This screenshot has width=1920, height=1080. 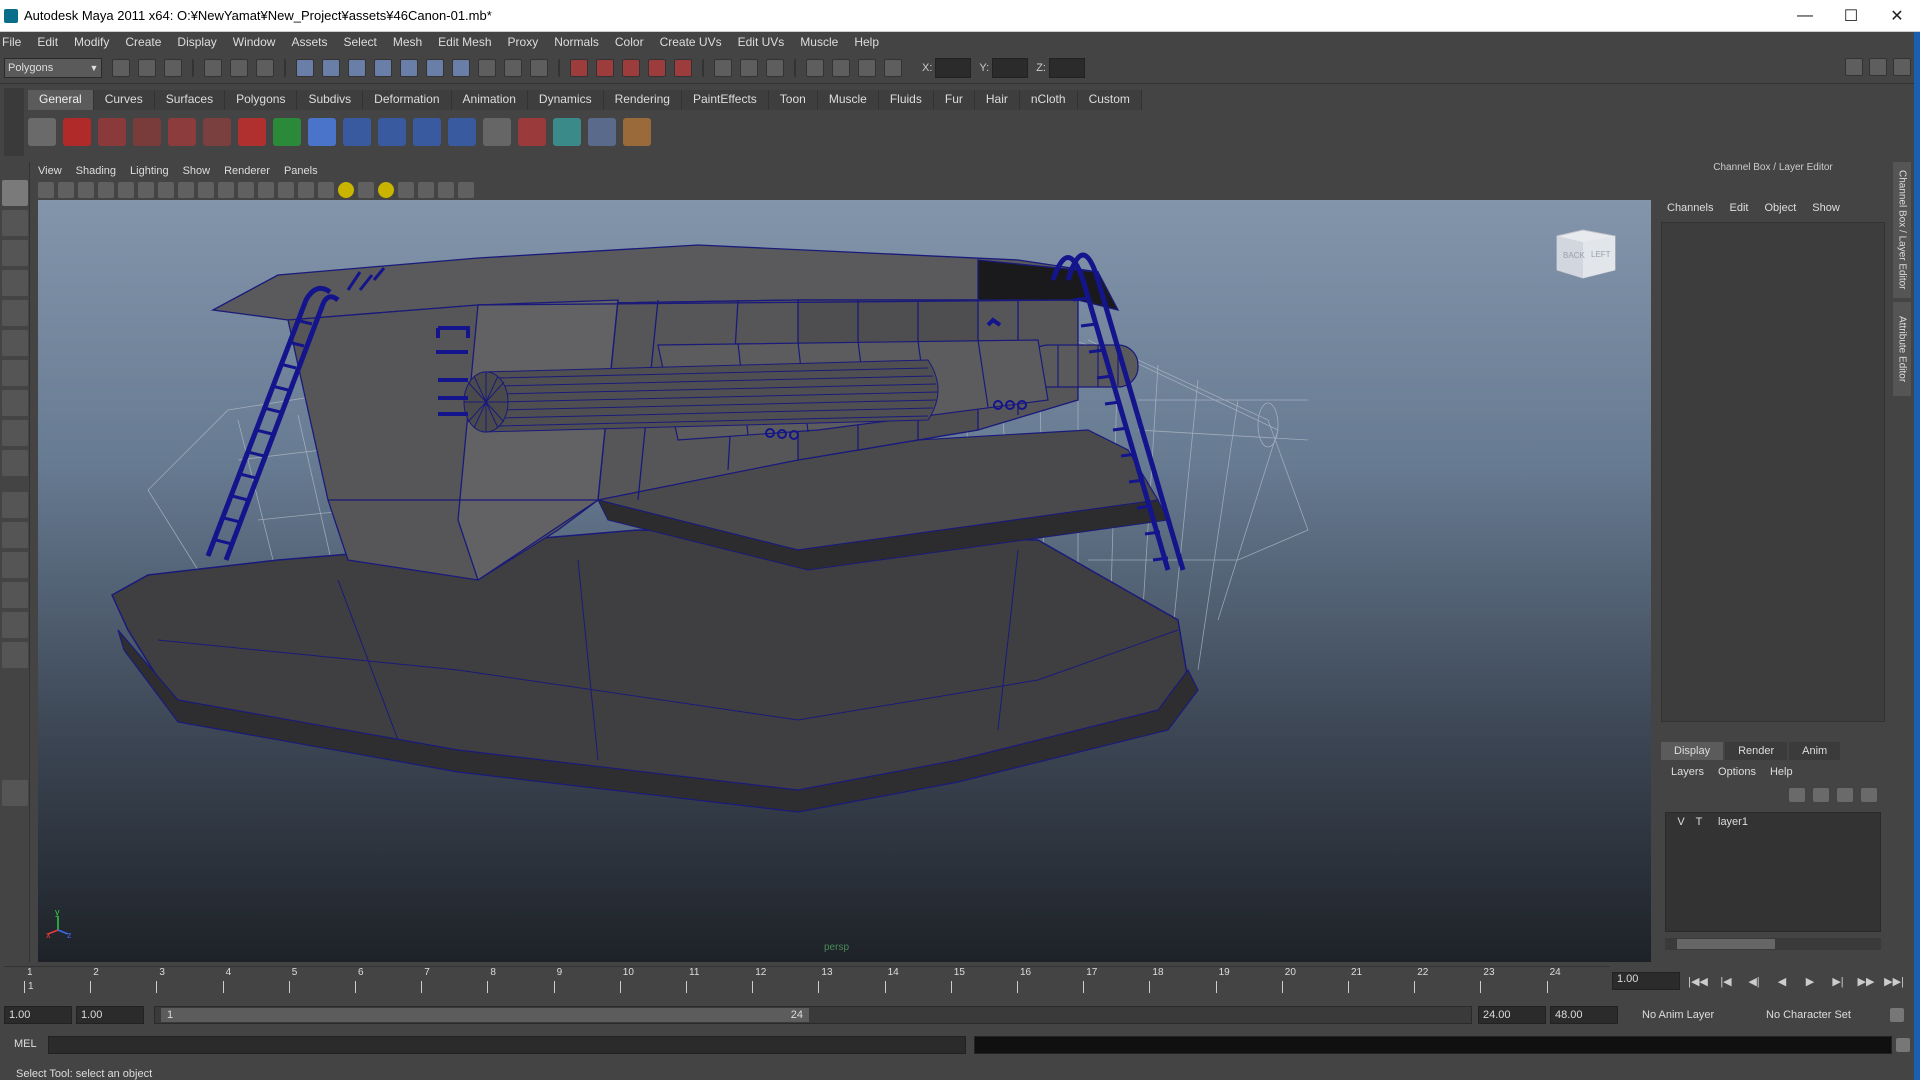 I want to click on move-layer-up-icon, so click(x=1797, y=795).